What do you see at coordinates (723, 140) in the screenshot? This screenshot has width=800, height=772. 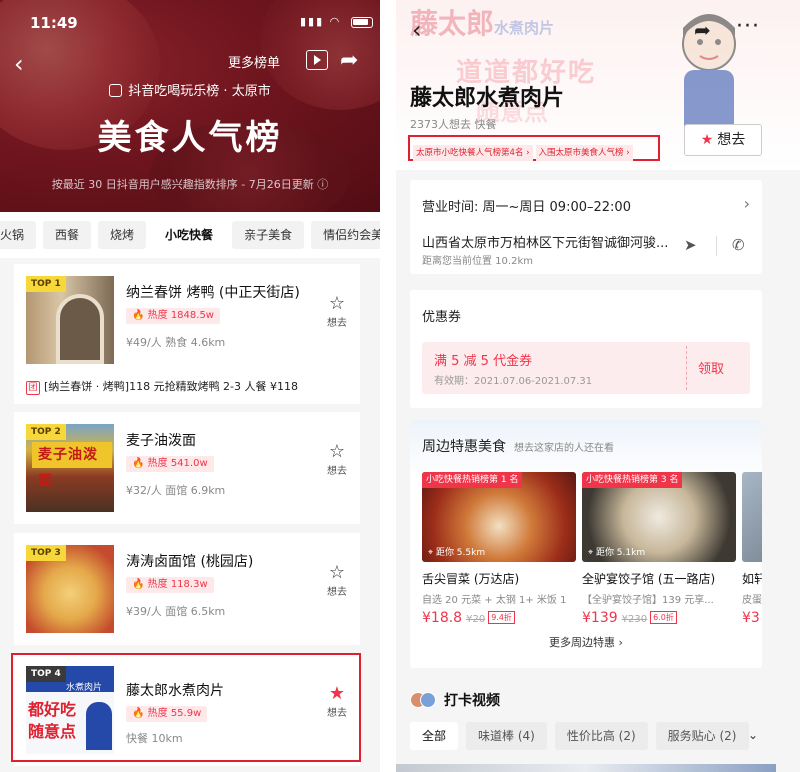 I see `want-button: ★ 想去` at bounding box center [723, 140].